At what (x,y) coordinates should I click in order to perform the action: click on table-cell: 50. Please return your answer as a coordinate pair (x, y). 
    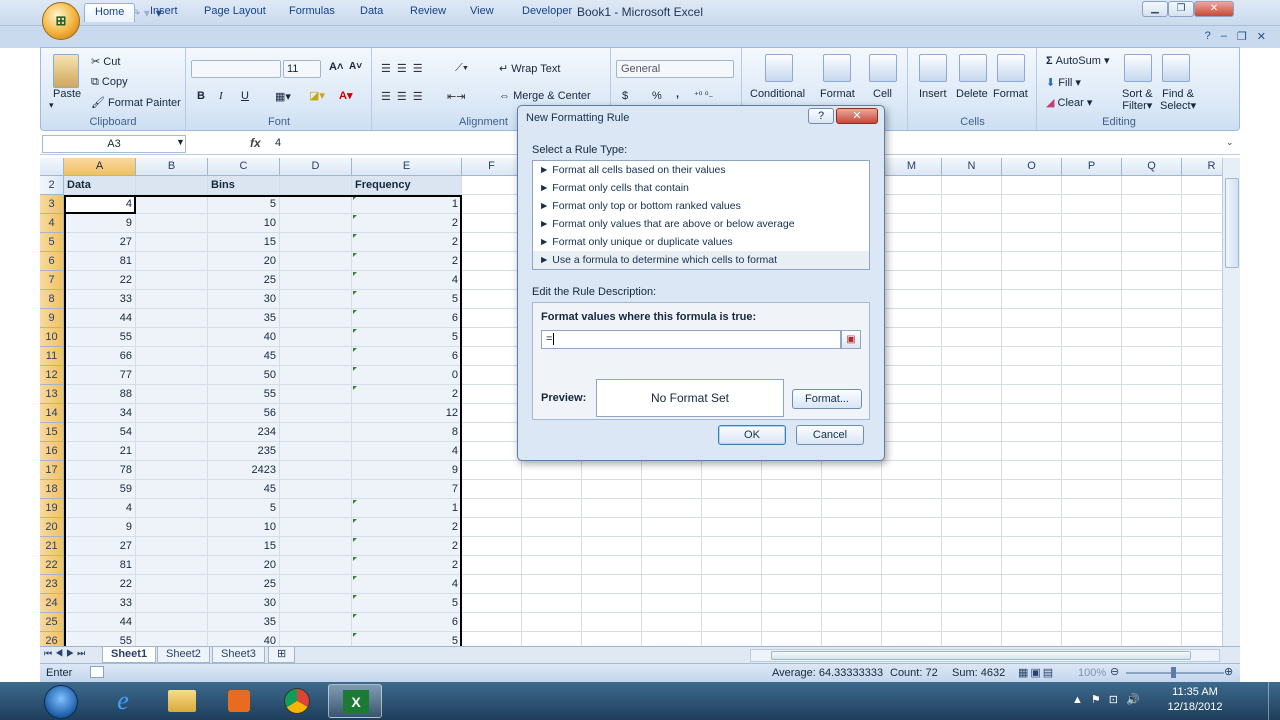
    Looking at the image, I should click on (244, 375).